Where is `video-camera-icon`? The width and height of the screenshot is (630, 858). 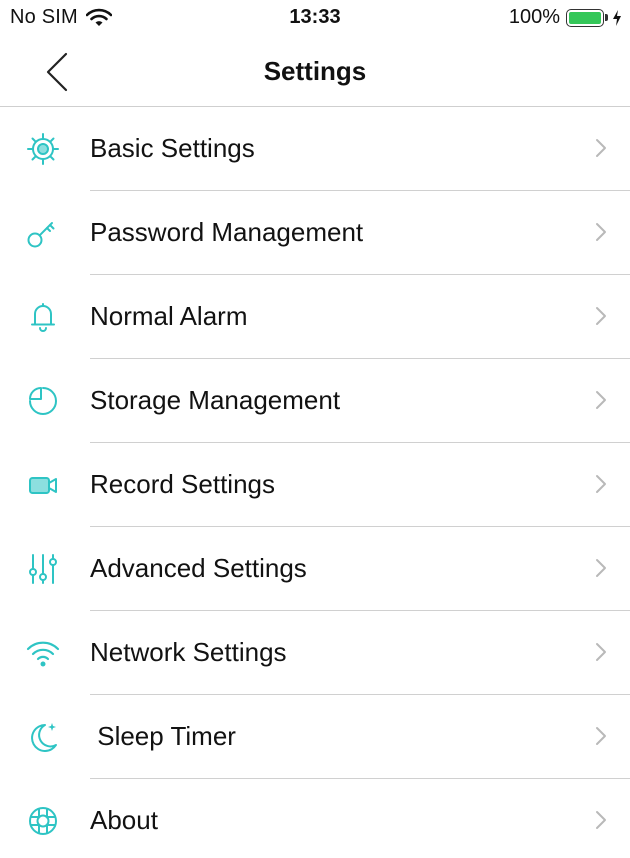 video-camera-icon is located at coordinates (43, 485).